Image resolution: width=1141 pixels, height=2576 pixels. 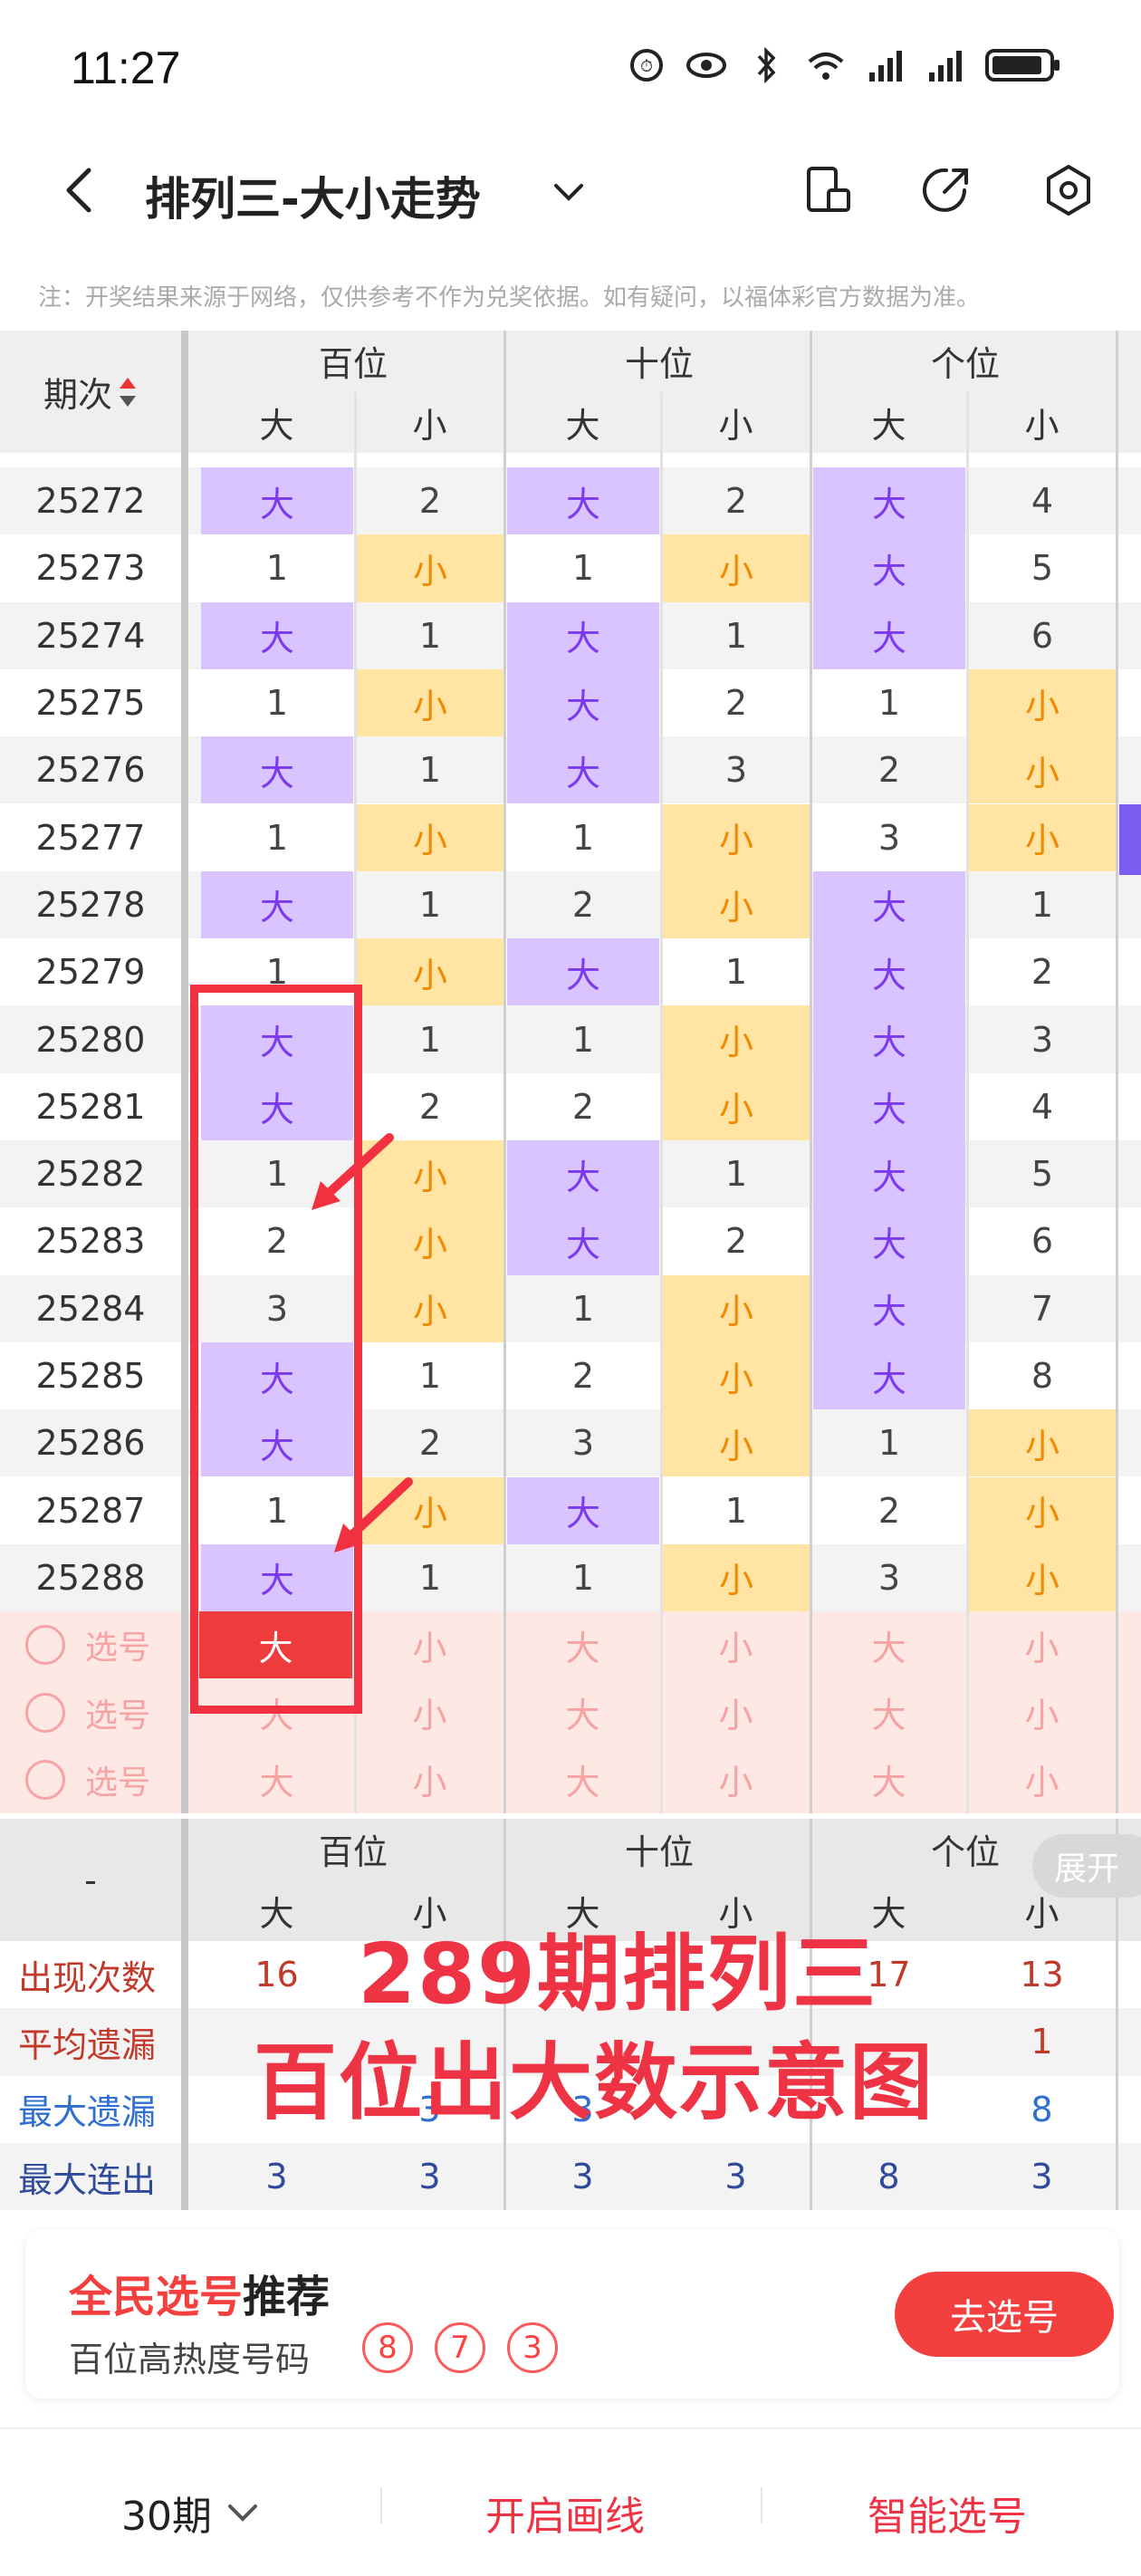 What do you see at coordinates (353, 1851) in the screenshot?
I see `summary-group-header: 百位` at bounding box center [353, 1851].